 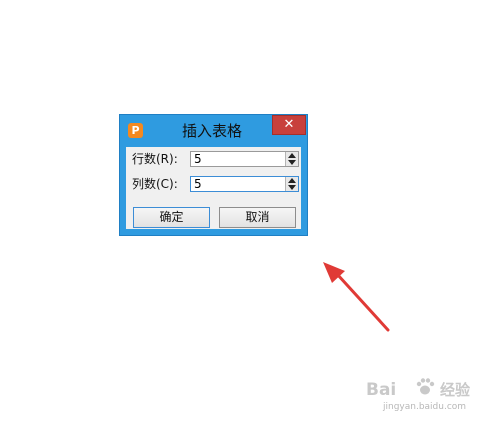 I want to click on baidu-paw-icon, so click(x=425, y=386).